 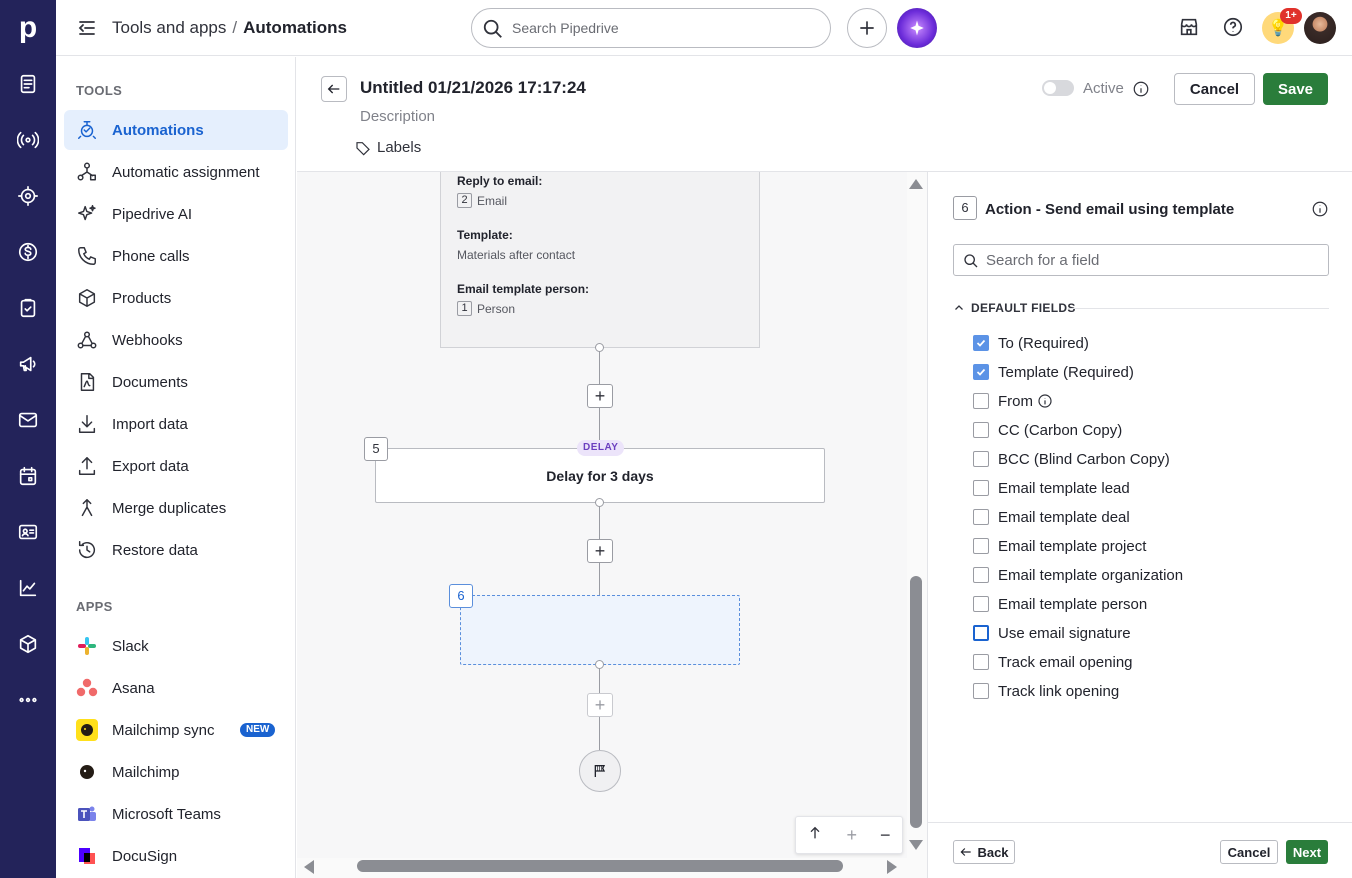 What do you see at coordinates (600, 771) in the screenshot?
I see `finish-flag-icon` at bounding box center [600, 771].